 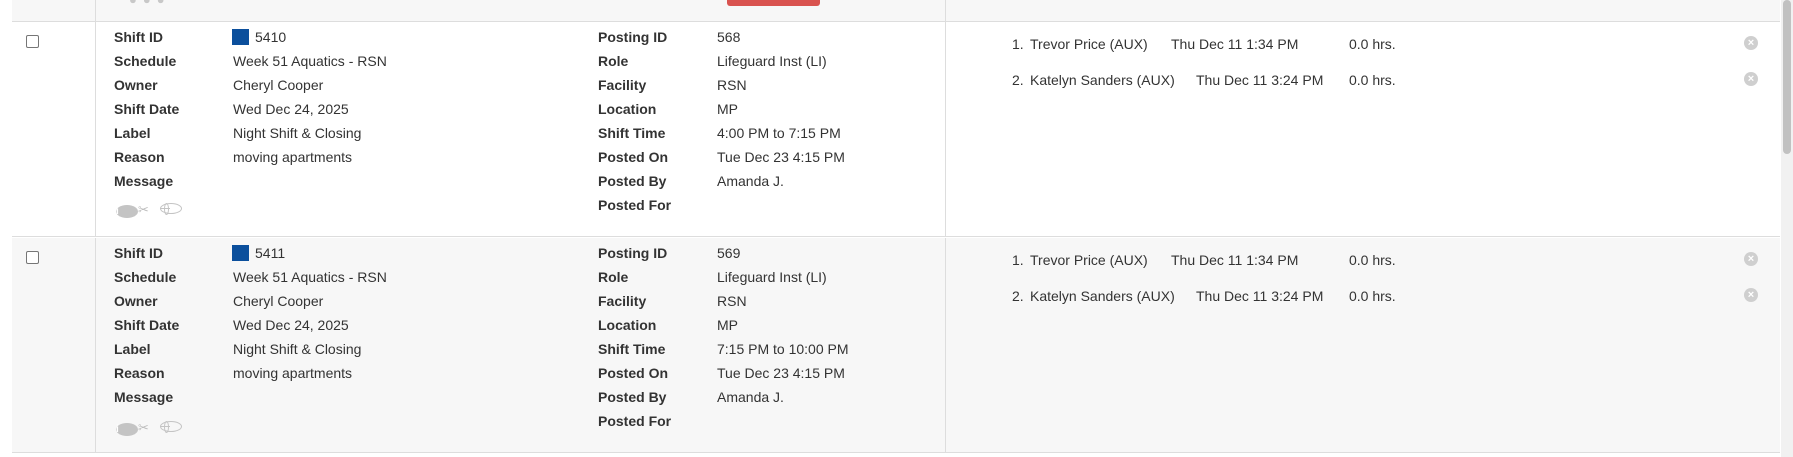 I want to click on shift-time-value: 4:00 PM to 7:15 PM, so click(x=779, y=133).